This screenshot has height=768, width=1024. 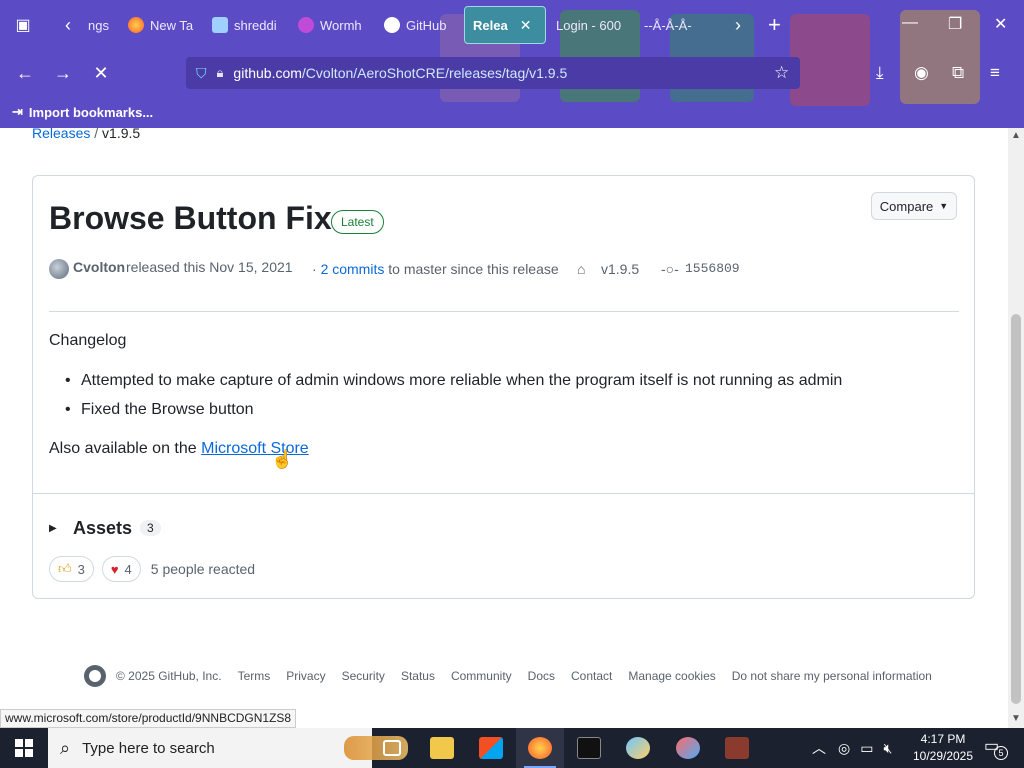 What do you see at coordinates (738, 25) in the screenshot?
I see `tab-scroll-right-icon: ›` at bounding box center [738, 25].